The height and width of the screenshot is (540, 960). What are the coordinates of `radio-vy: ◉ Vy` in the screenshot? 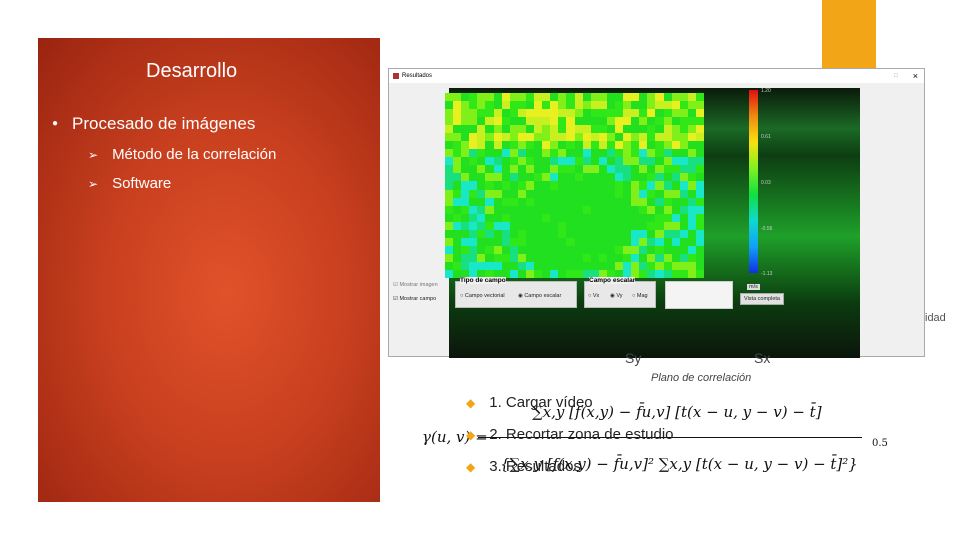 It's located at (616, 296).